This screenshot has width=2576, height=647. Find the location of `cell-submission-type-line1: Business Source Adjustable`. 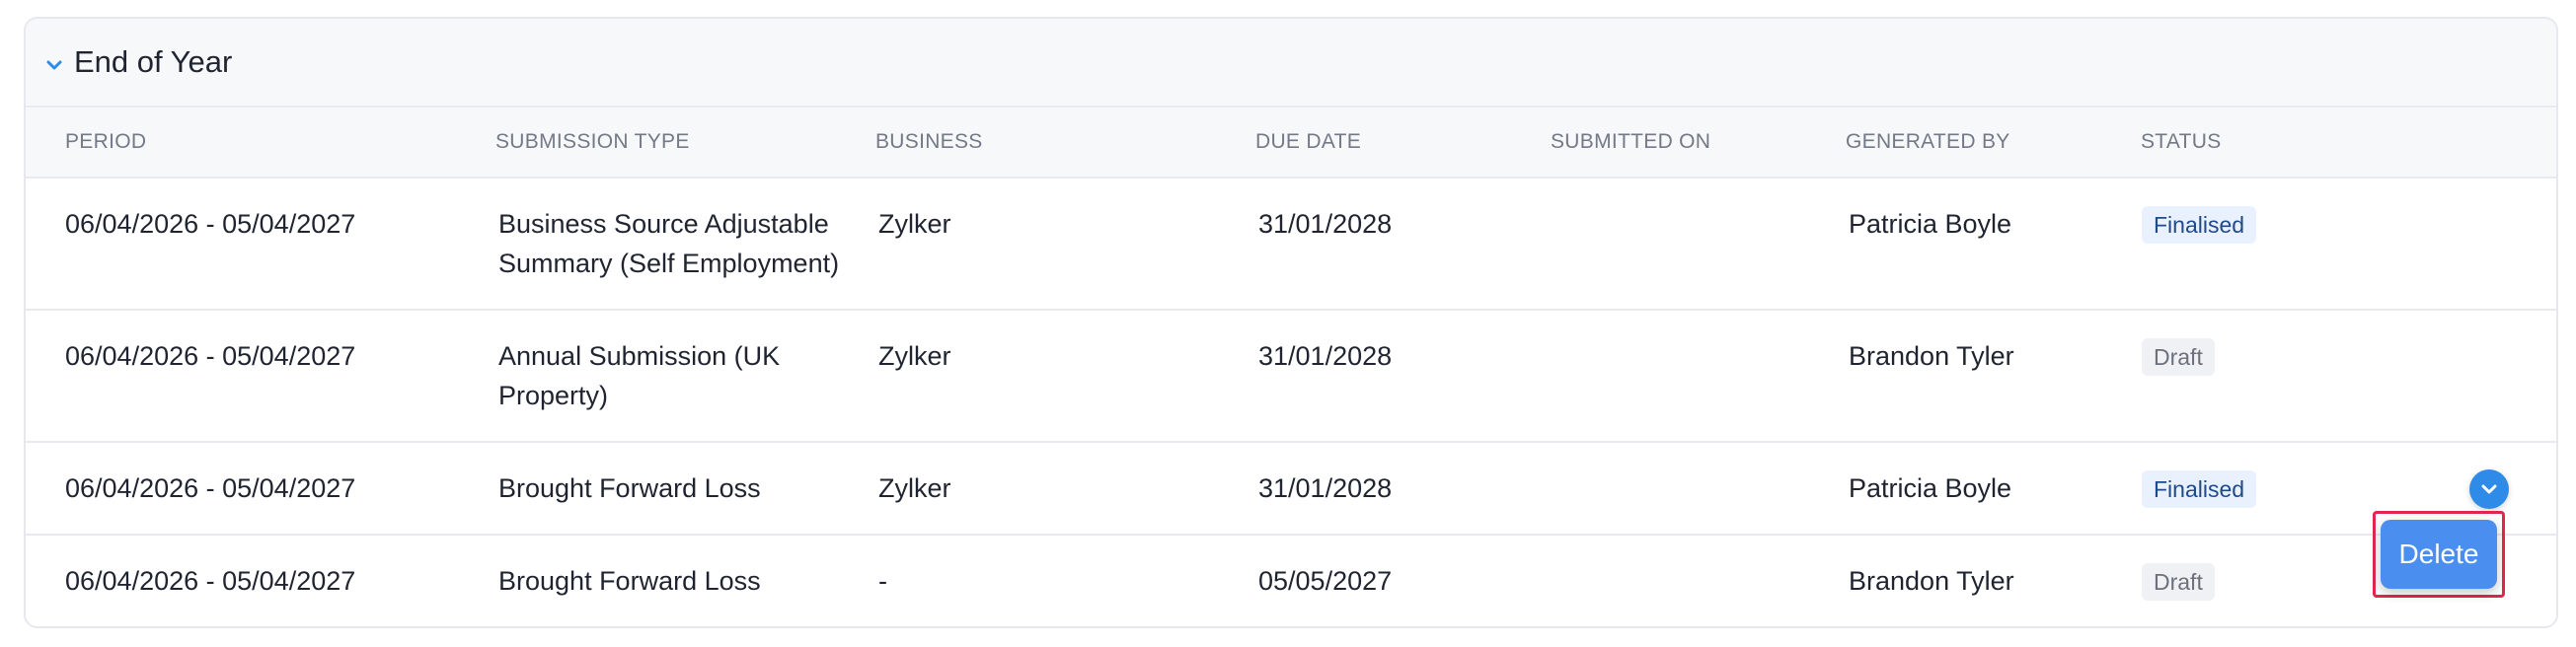

cell-submission-type-line1: Business Source Adjustable is located at coordinates (664, 224).